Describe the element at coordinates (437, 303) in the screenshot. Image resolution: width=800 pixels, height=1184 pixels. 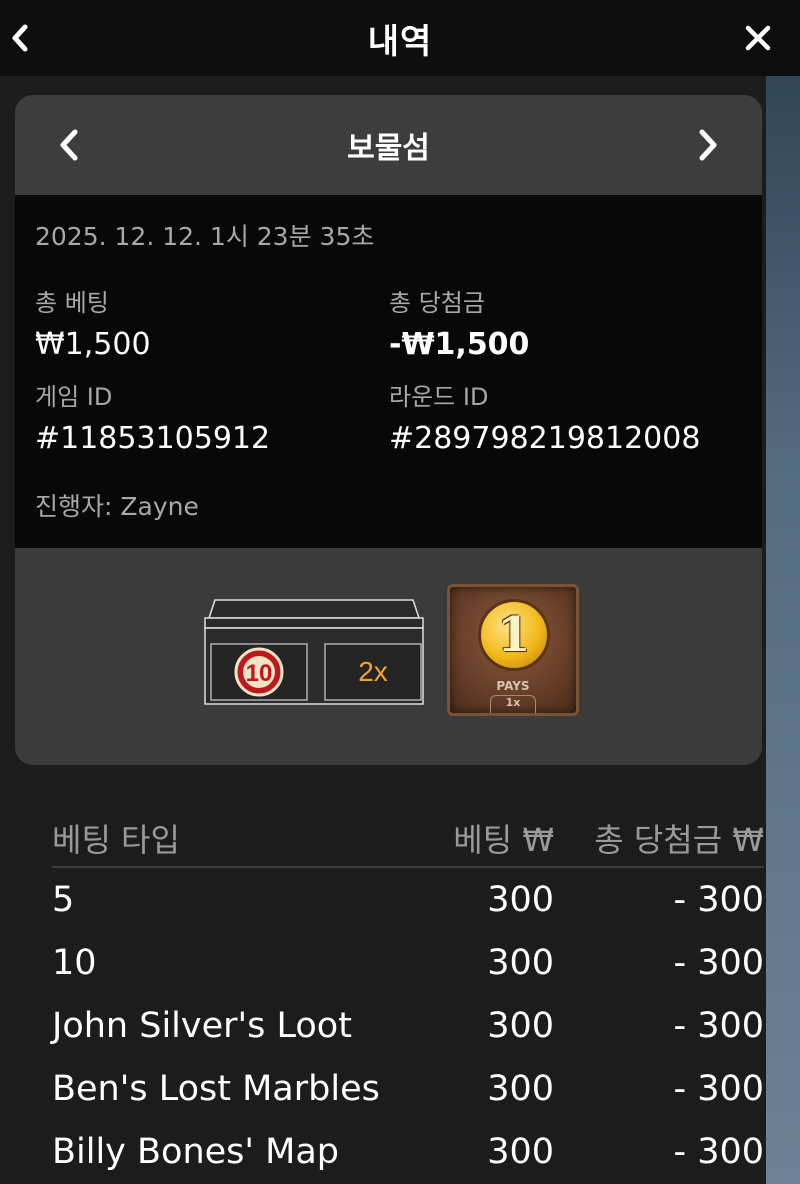
I see `total-win-label: 총 당첨금` at that location.